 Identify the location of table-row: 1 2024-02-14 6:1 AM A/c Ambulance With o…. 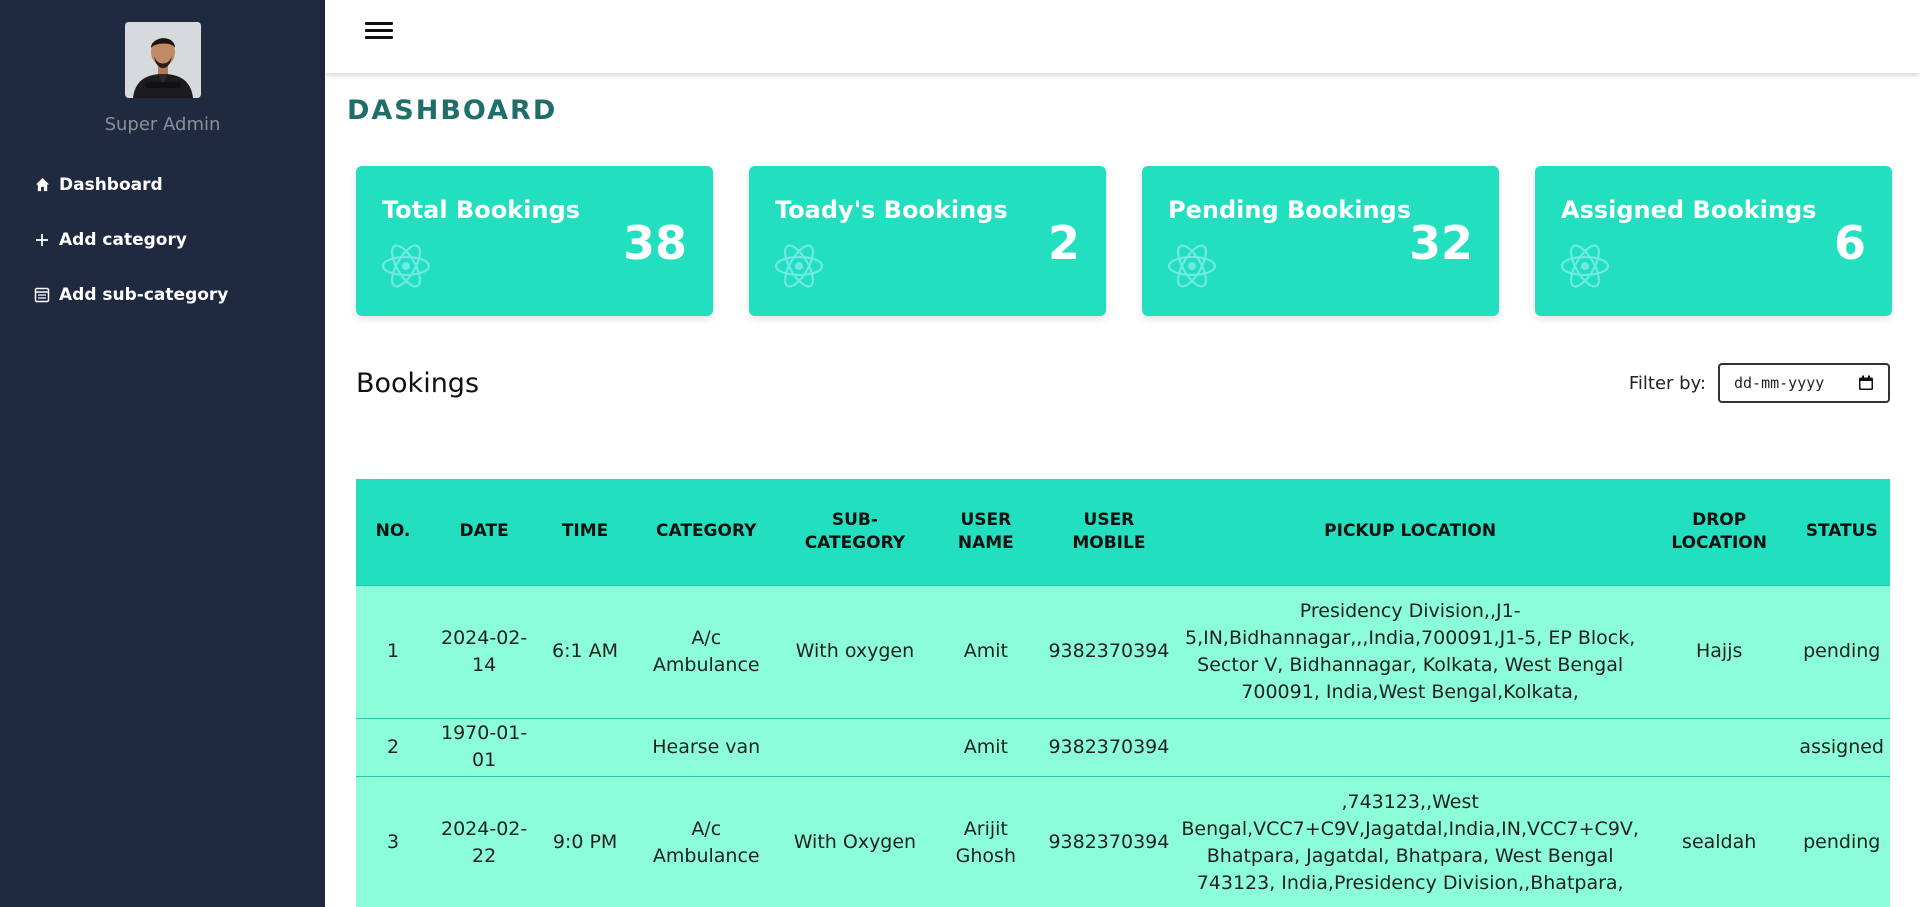
(1123, 651).